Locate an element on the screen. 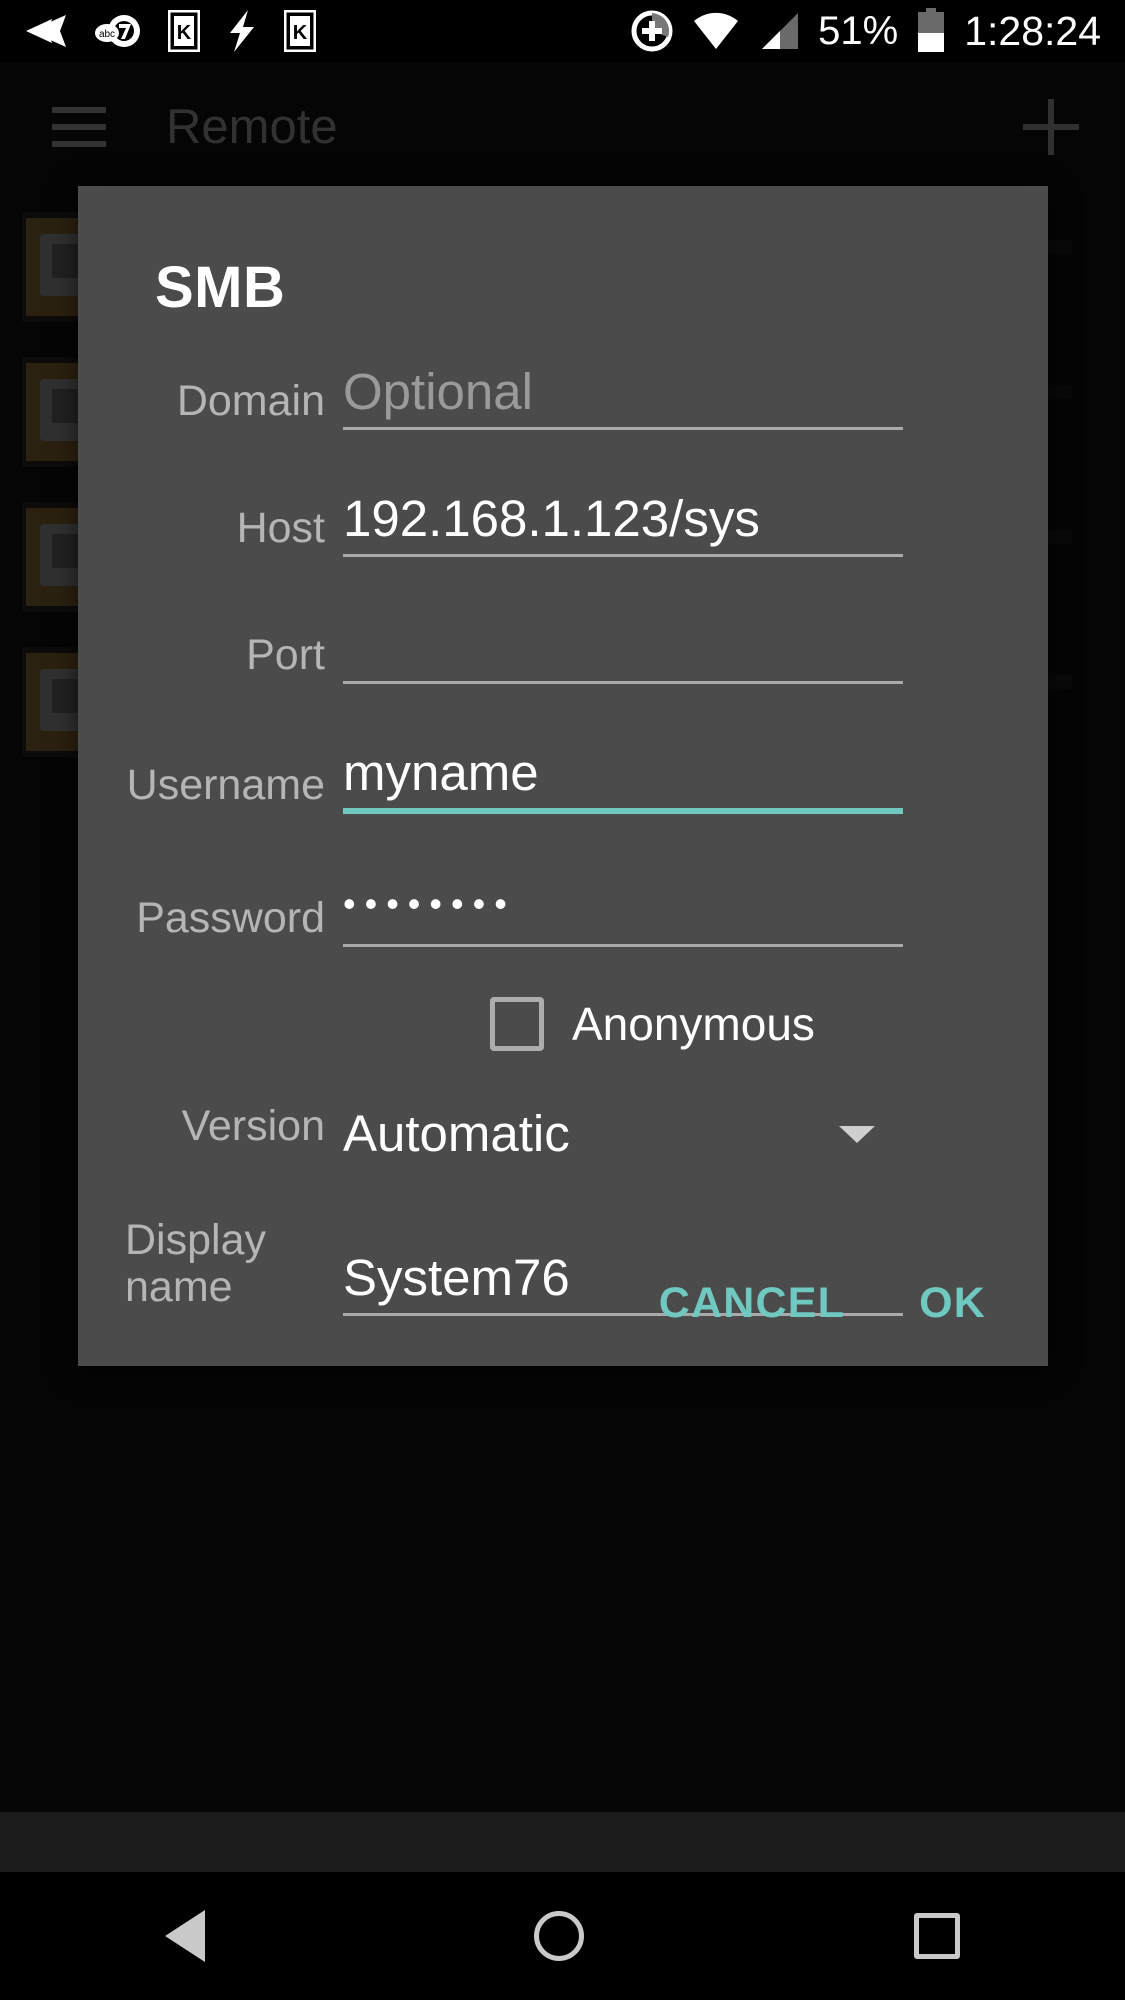 Image resolution: width=1125 pixels, height=2000 pixels. recents-square-icon is located at coordinates (937, 1936).